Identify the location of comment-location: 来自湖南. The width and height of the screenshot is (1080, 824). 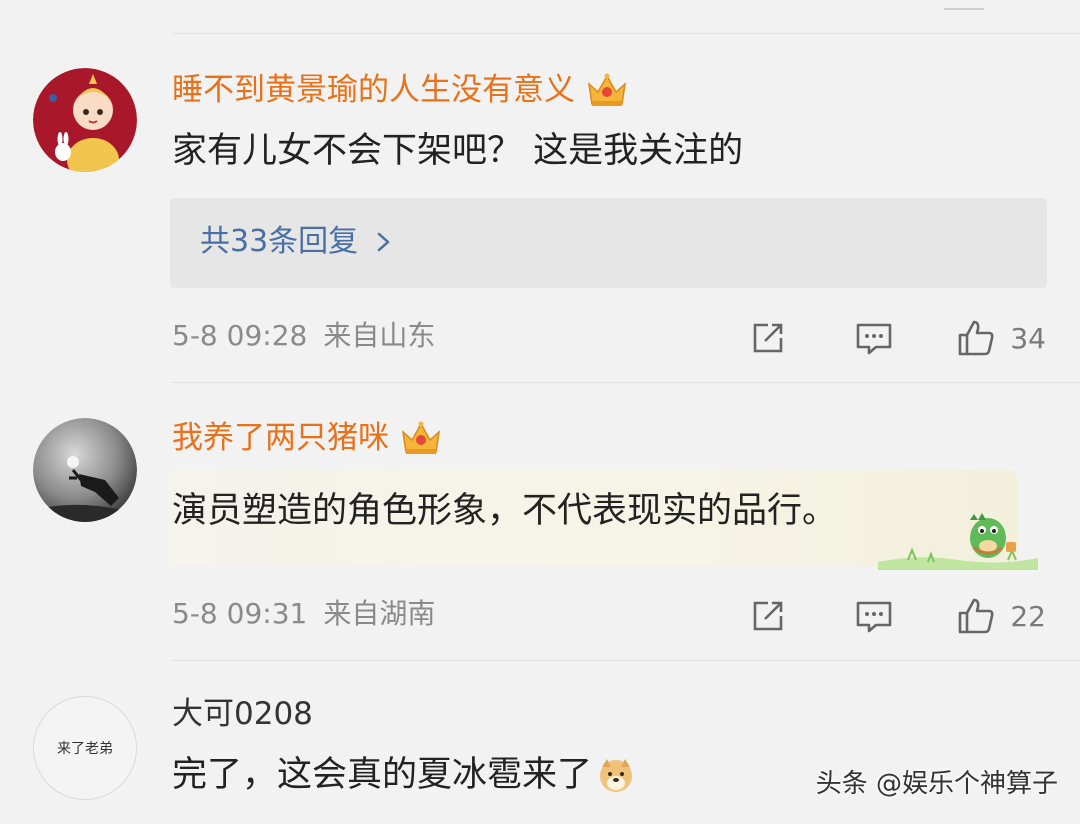
(379, 613).